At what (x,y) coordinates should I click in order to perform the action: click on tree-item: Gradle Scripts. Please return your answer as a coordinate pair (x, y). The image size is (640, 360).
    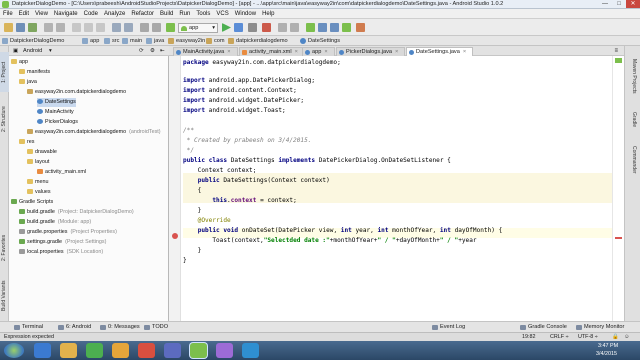
    Looking at the image, I should click on (32, 202).